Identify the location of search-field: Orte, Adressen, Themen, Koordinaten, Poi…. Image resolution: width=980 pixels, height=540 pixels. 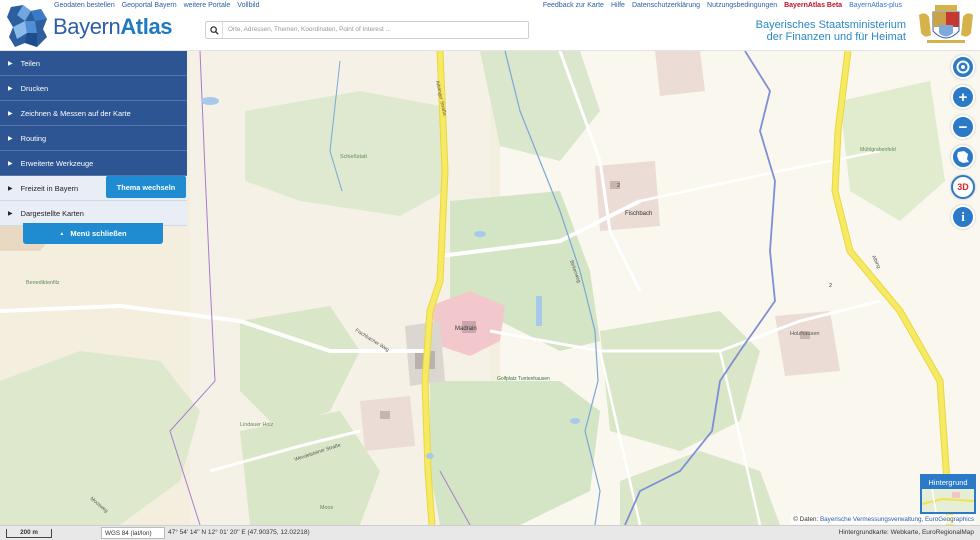
(367, 30).